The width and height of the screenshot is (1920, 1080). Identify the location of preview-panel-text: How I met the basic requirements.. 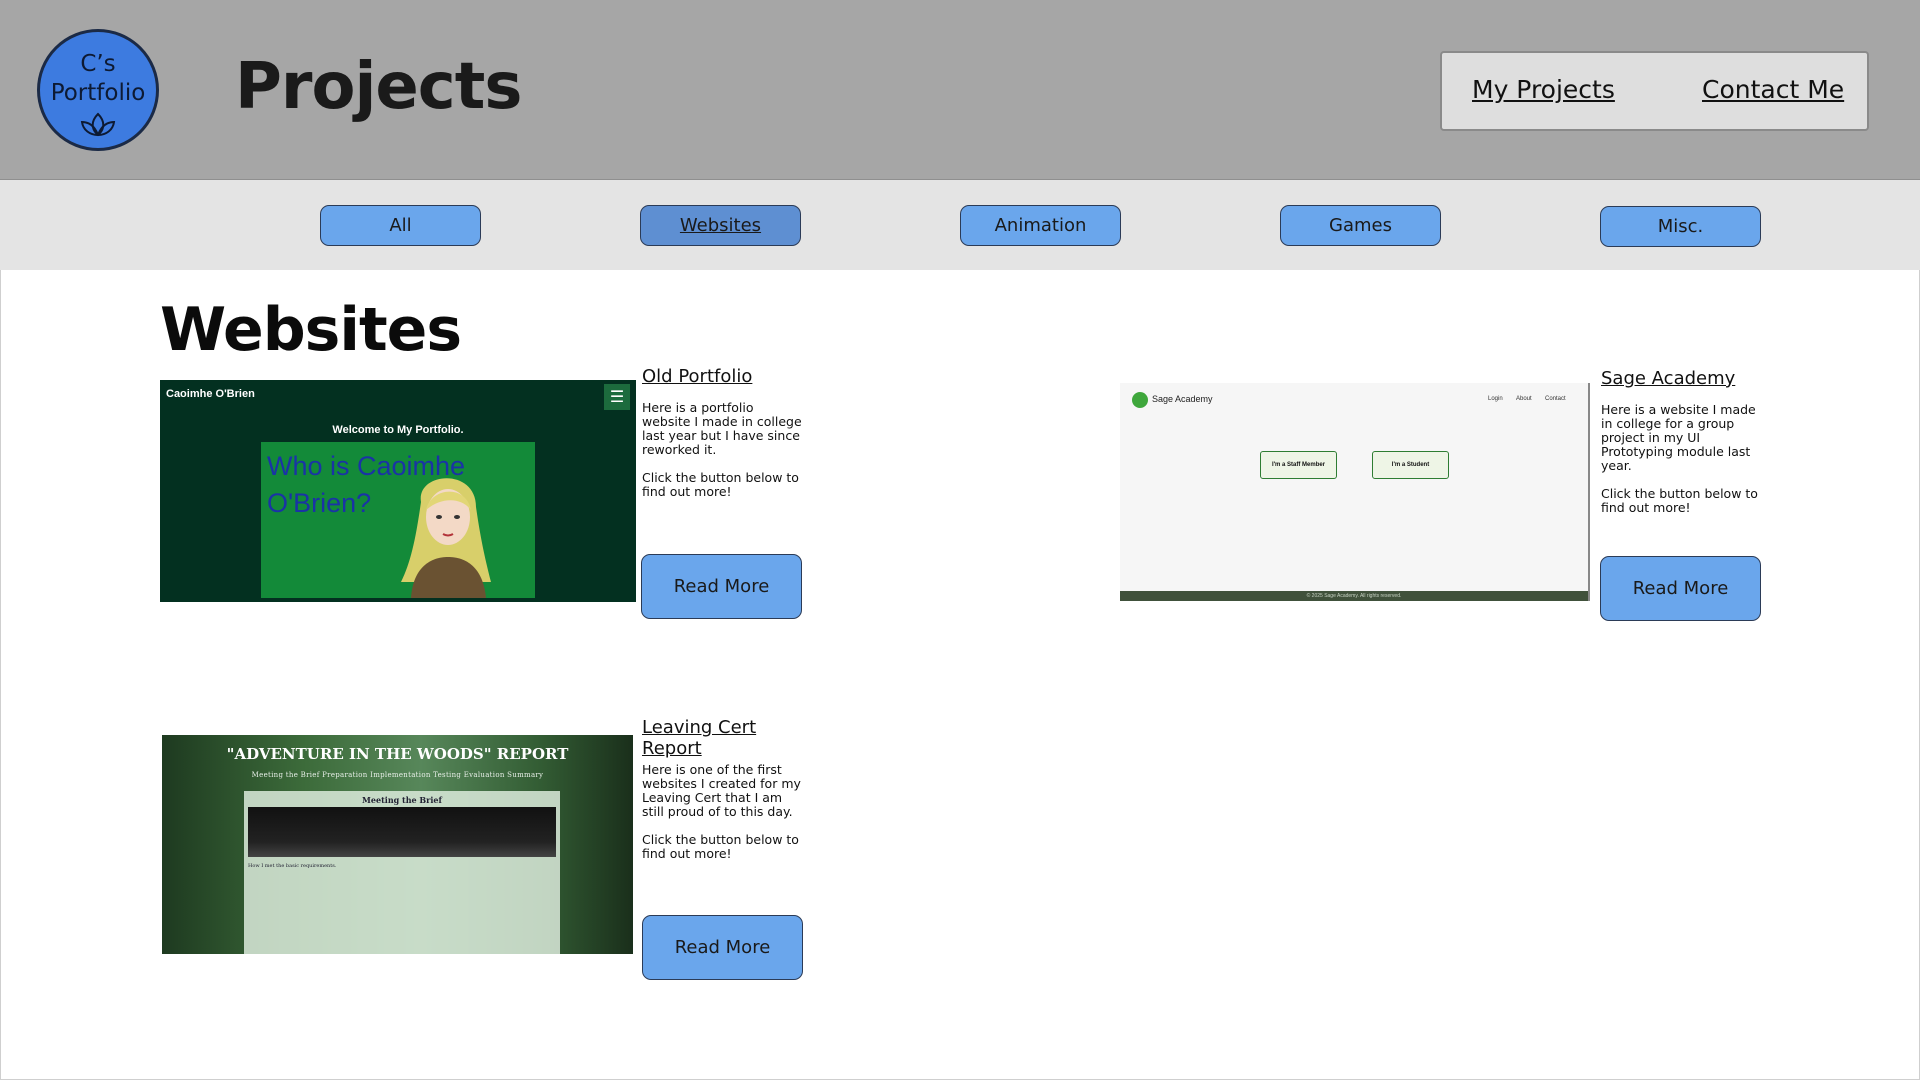
(292, 866).